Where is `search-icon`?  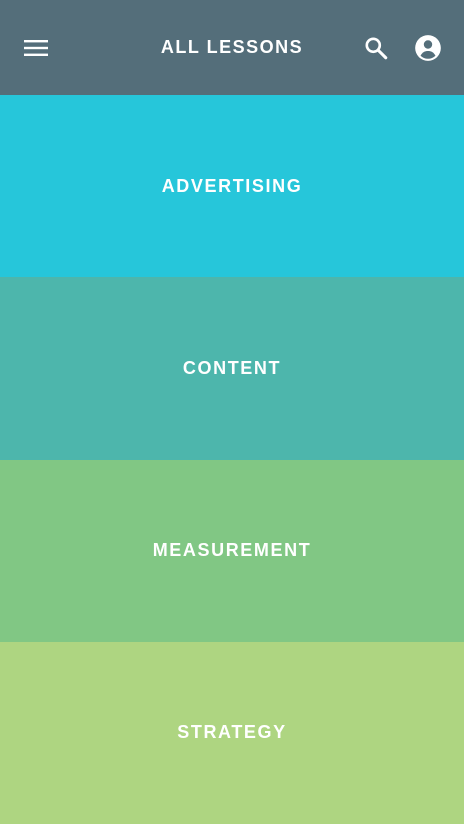
search-icon is located at coordinates (376, 48).